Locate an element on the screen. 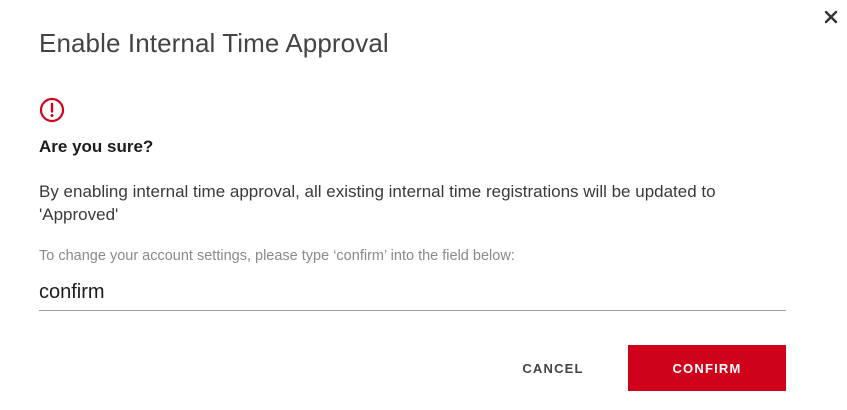  confirm-button: CONFIRM is located at coordinates (707, 368).